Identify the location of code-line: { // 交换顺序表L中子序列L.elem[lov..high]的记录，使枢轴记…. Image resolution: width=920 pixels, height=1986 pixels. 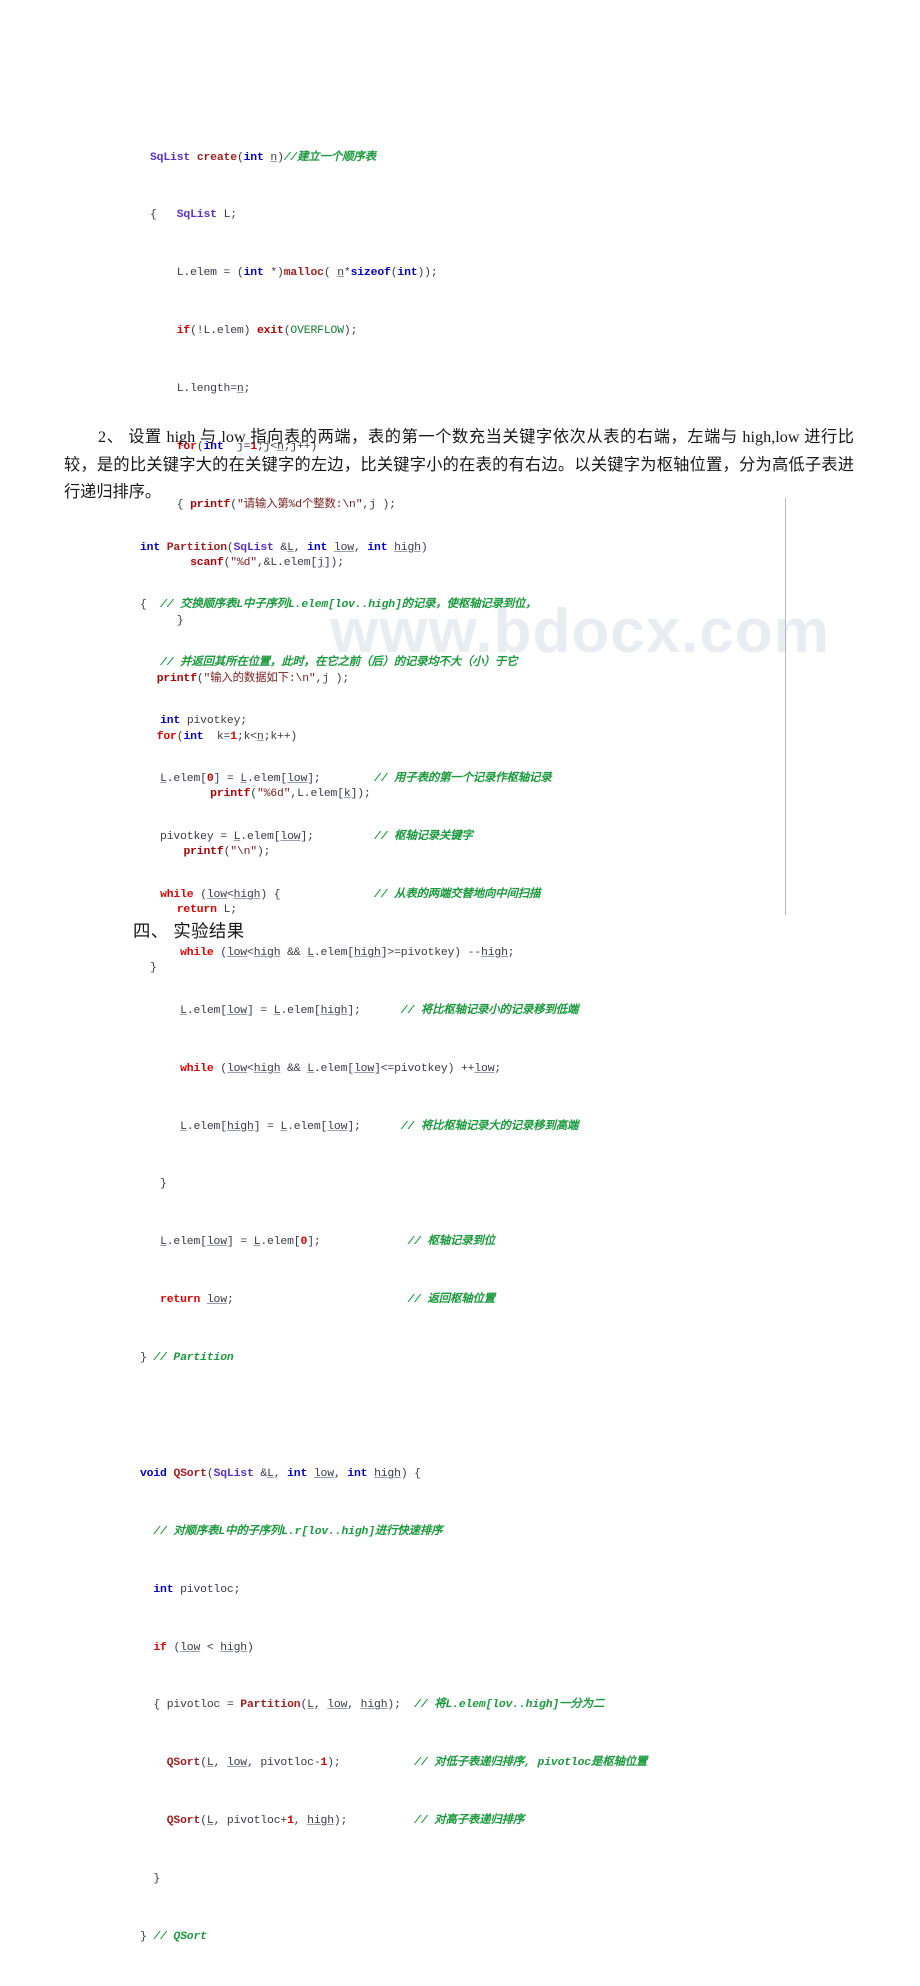
(338, 605).